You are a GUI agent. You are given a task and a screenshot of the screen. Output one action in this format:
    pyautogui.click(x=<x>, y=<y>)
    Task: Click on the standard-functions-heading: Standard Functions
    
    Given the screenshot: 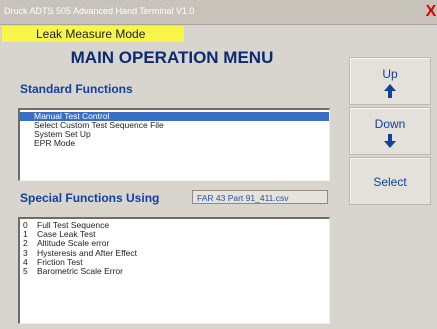 What is the action you would take?
    pyautogui.click(x=76, y=89)
    